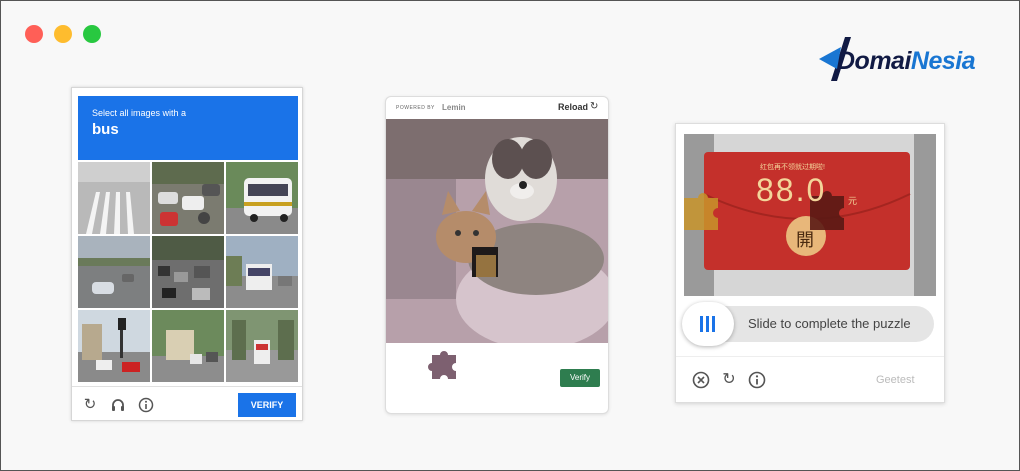  What do you see at coordinates (701, 380) in the screenshot?
I see `close-icon` at bounding box center [701, 380].